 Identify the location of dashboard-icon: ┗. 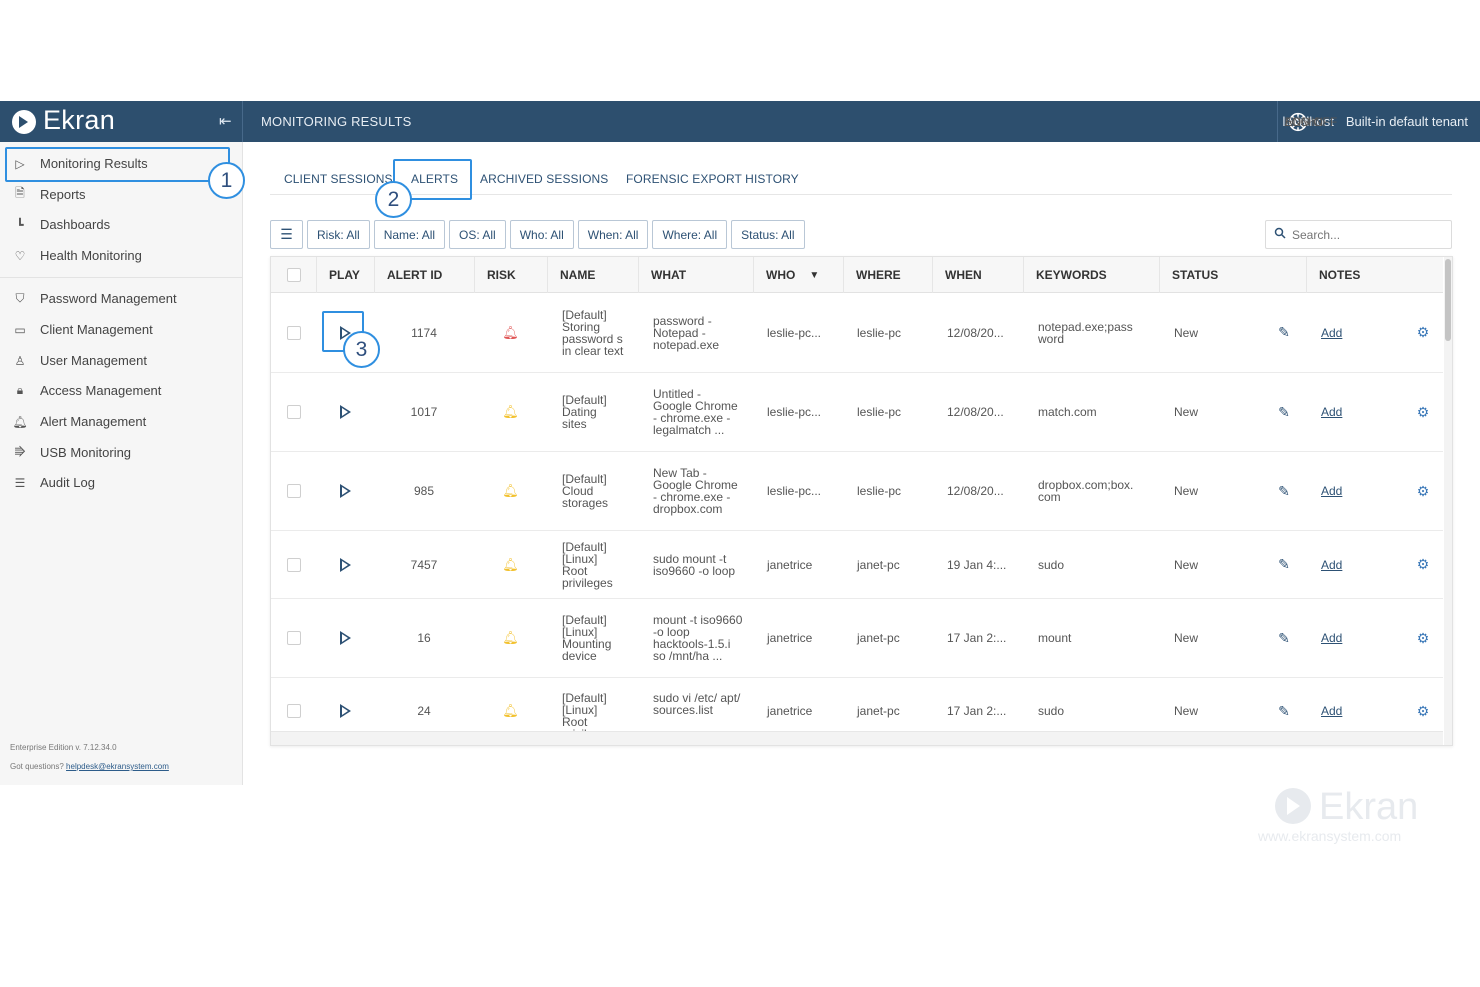
(20, 224).